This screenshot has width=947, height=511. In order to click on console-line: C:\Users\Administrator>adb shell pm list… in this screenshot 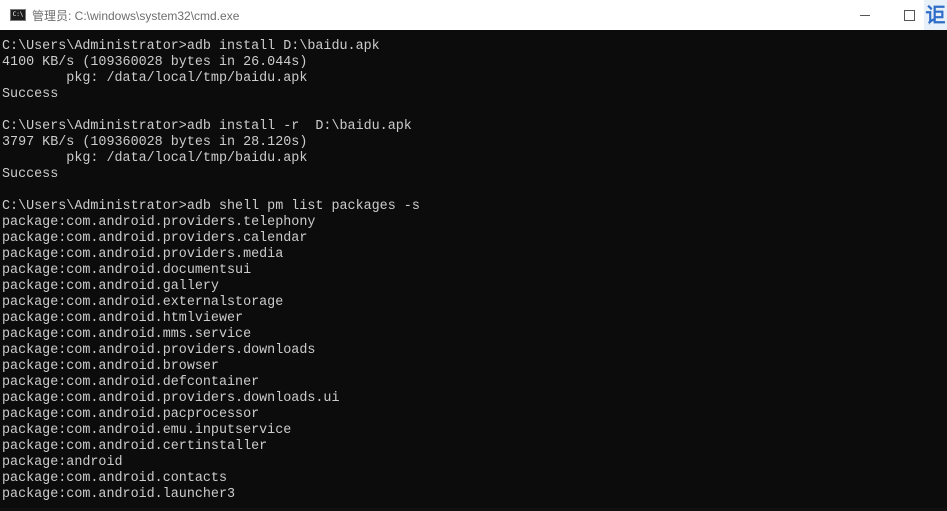, I will do `click(211, 206)`.